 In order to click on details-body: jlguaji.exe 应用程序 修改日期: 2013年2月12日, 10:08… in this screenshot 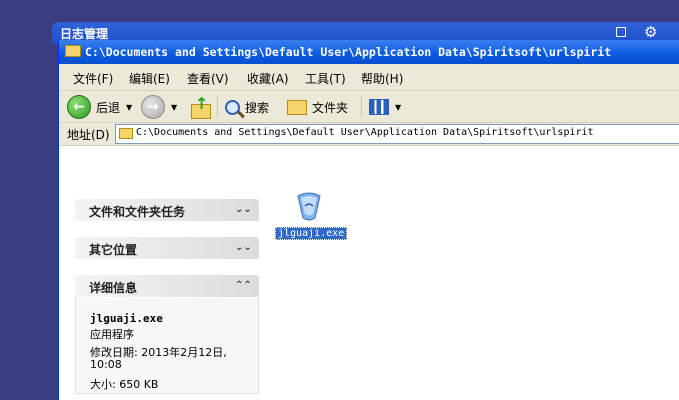, I will do `click(167, 346)`.